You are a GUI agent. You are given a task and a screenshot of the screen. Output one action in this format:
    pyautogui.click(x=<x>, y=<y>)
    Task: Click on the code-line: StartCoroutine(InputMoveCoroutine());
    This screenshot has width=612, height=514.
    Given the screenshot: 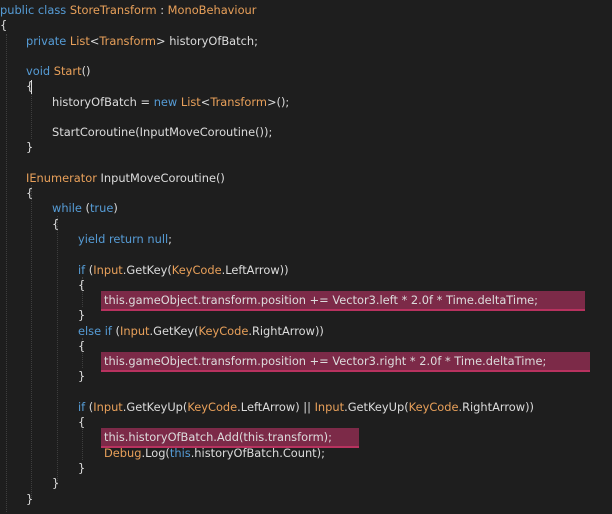 What is the action you would take?
    pyautogui.click(x=162, y=132)
    